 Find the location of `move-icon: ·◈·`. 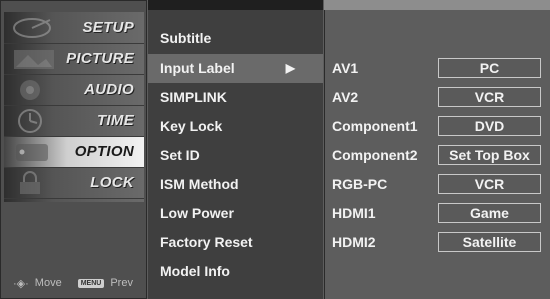

move-icon: ·◈· is located at coordinates (21, 283).